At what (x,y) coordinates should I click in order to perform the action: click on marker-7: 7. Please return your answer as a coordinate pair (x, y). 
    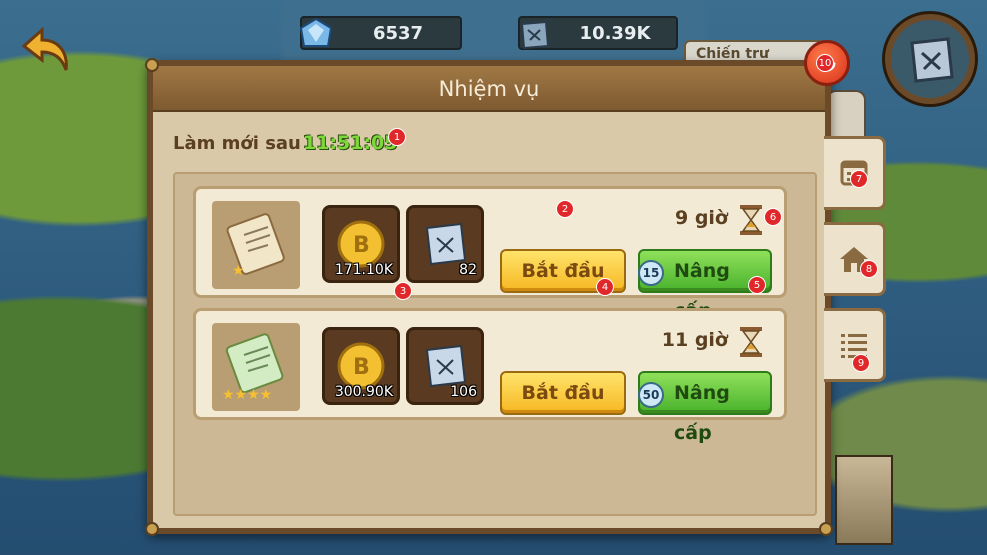
    Looking at the image, I should click on (859, 179).